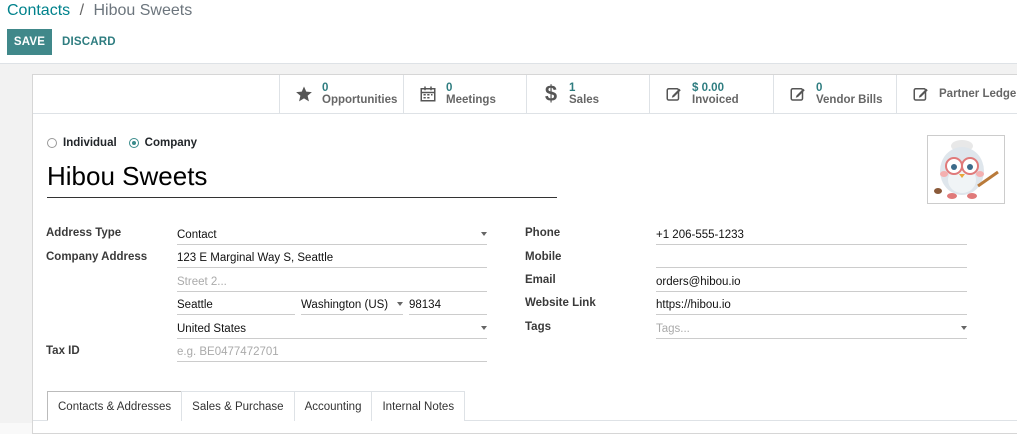 Image resolution: width=1017 pixels, height=434 pixels. Describe the element at coordinates (811, 258) in the screenshot. I see `mobile-field` at that location.